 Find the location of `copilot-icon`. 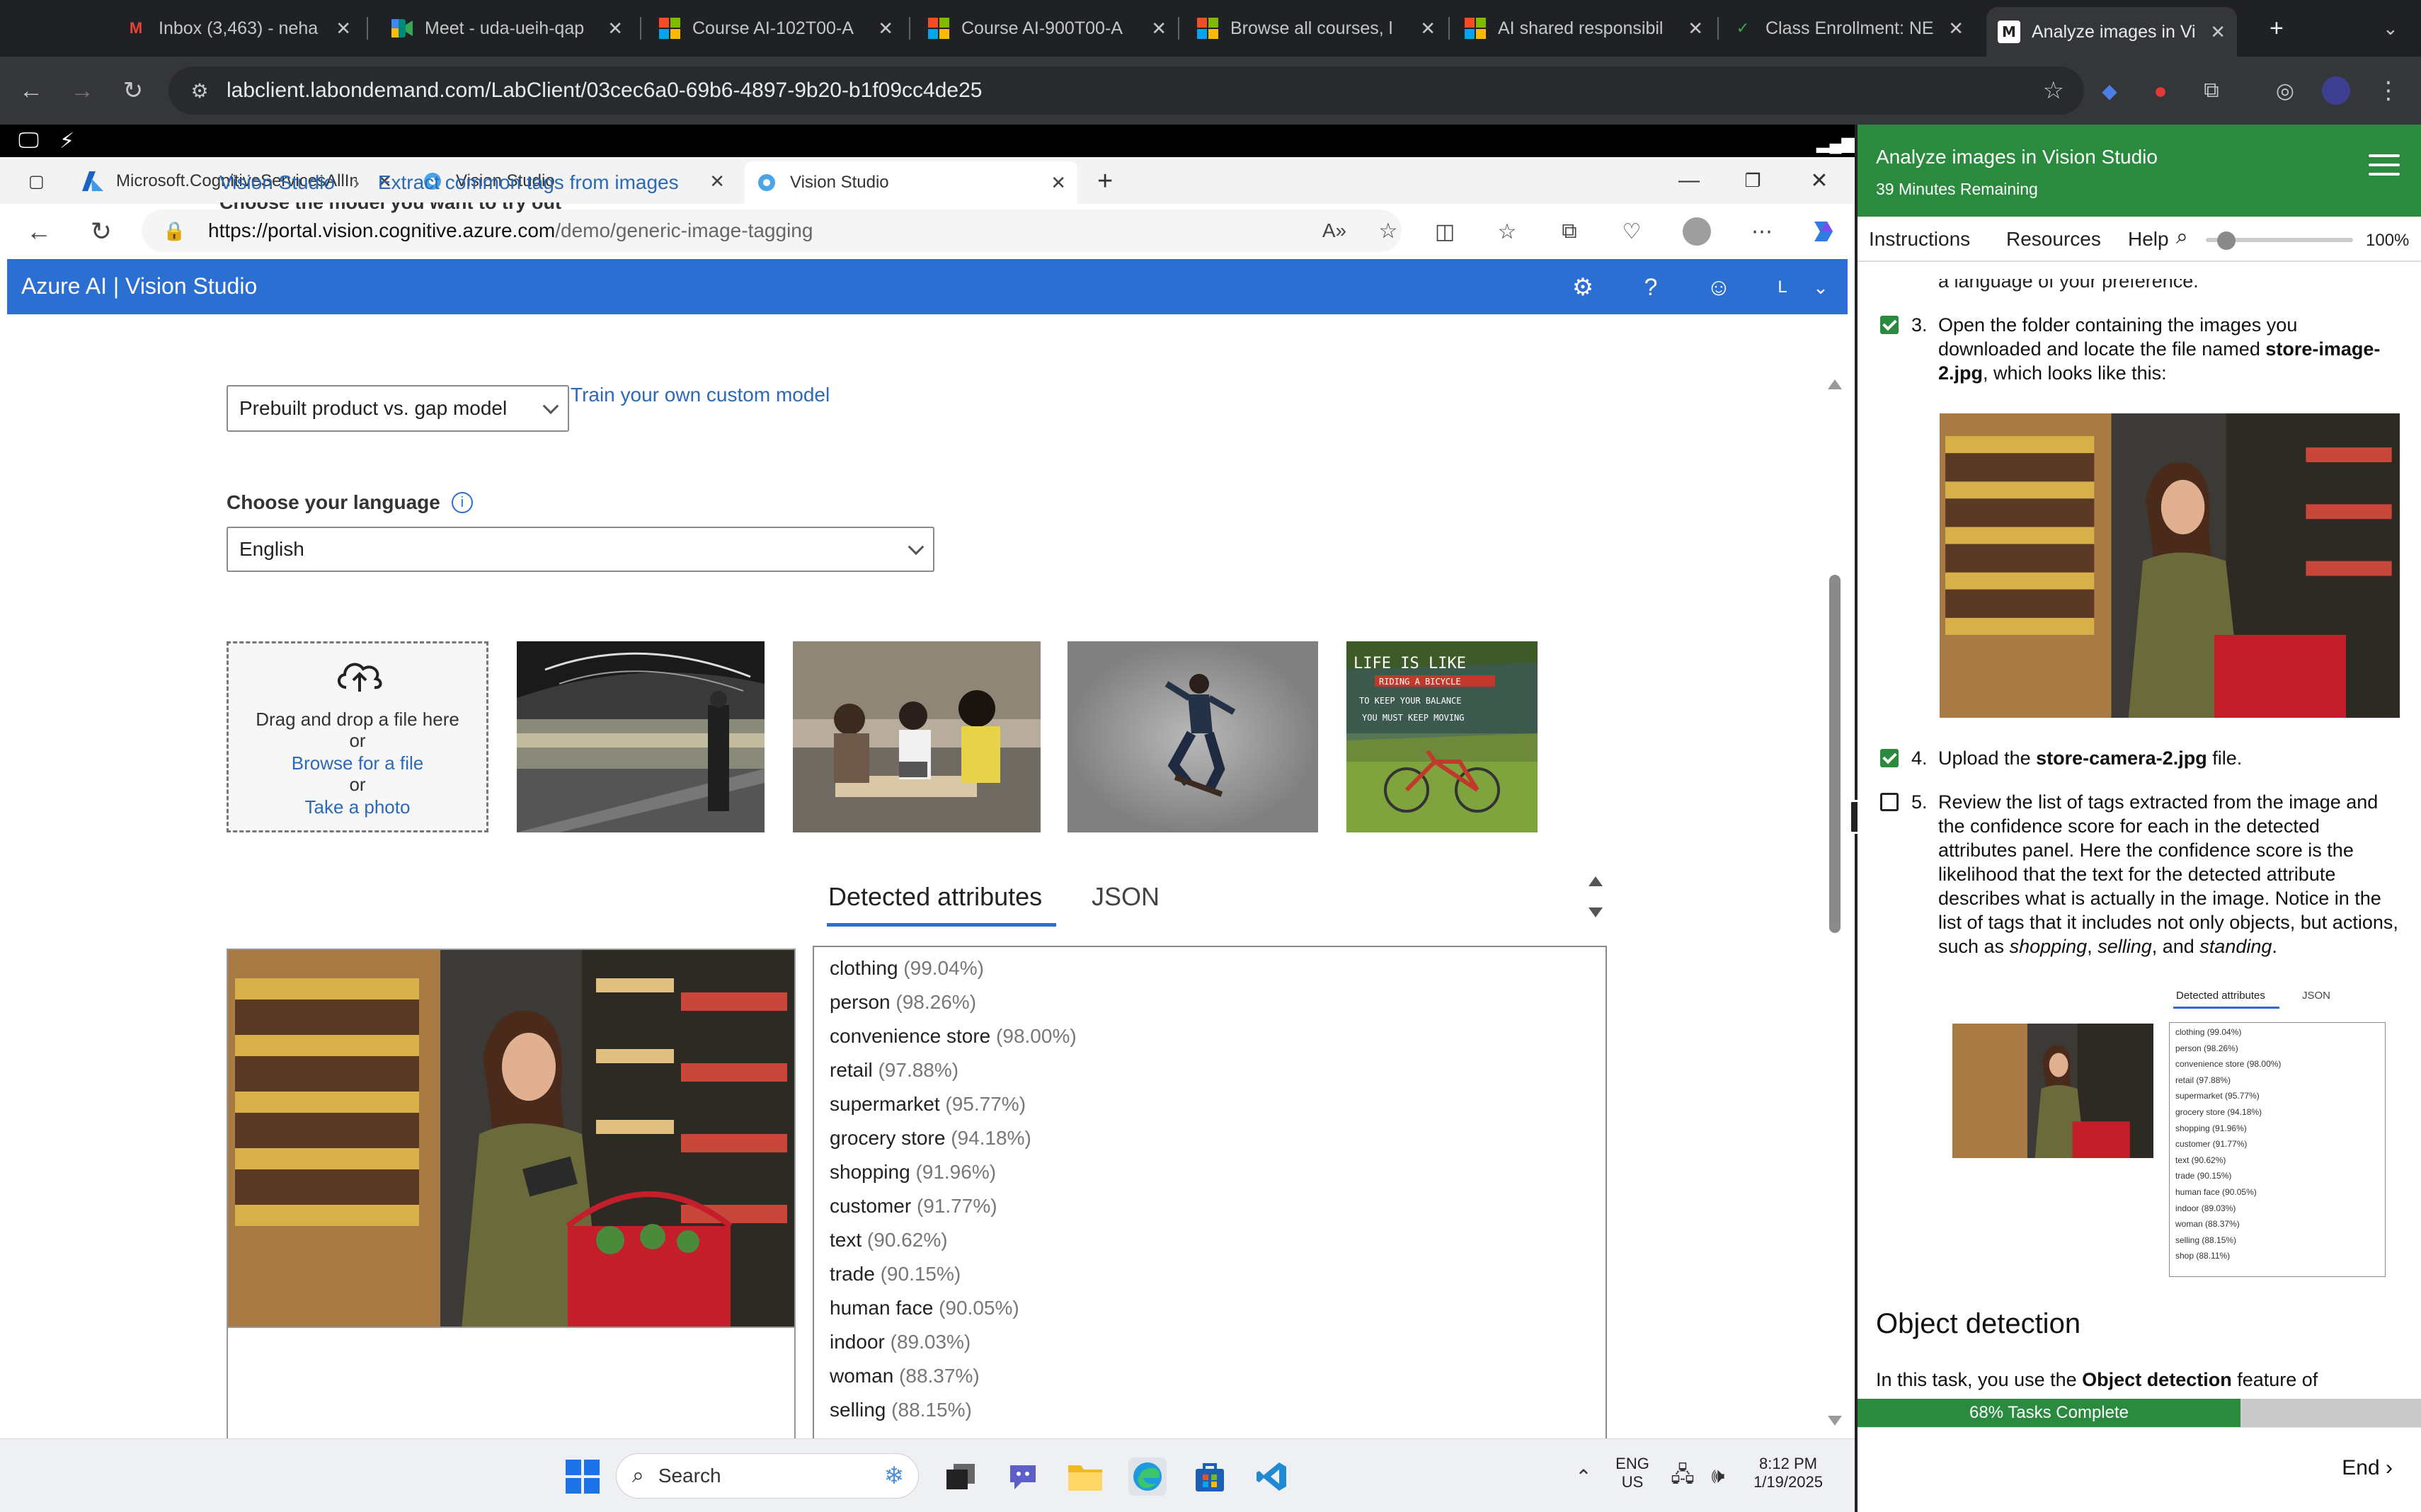

copilot-icon is located at coordinates (1823, 232).